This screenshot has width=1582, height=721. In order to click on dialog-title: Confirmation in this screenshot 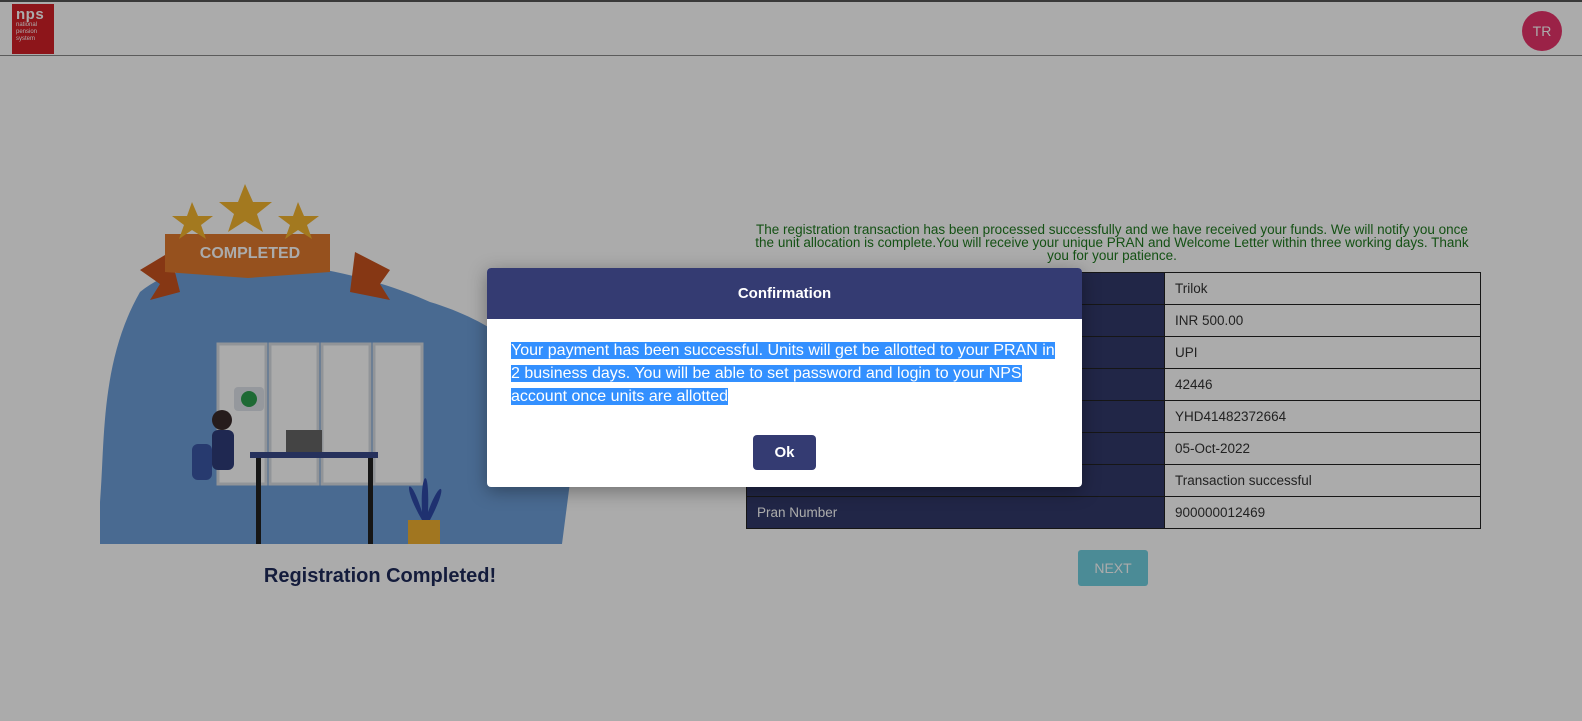, I will do `click(784, 293)`.